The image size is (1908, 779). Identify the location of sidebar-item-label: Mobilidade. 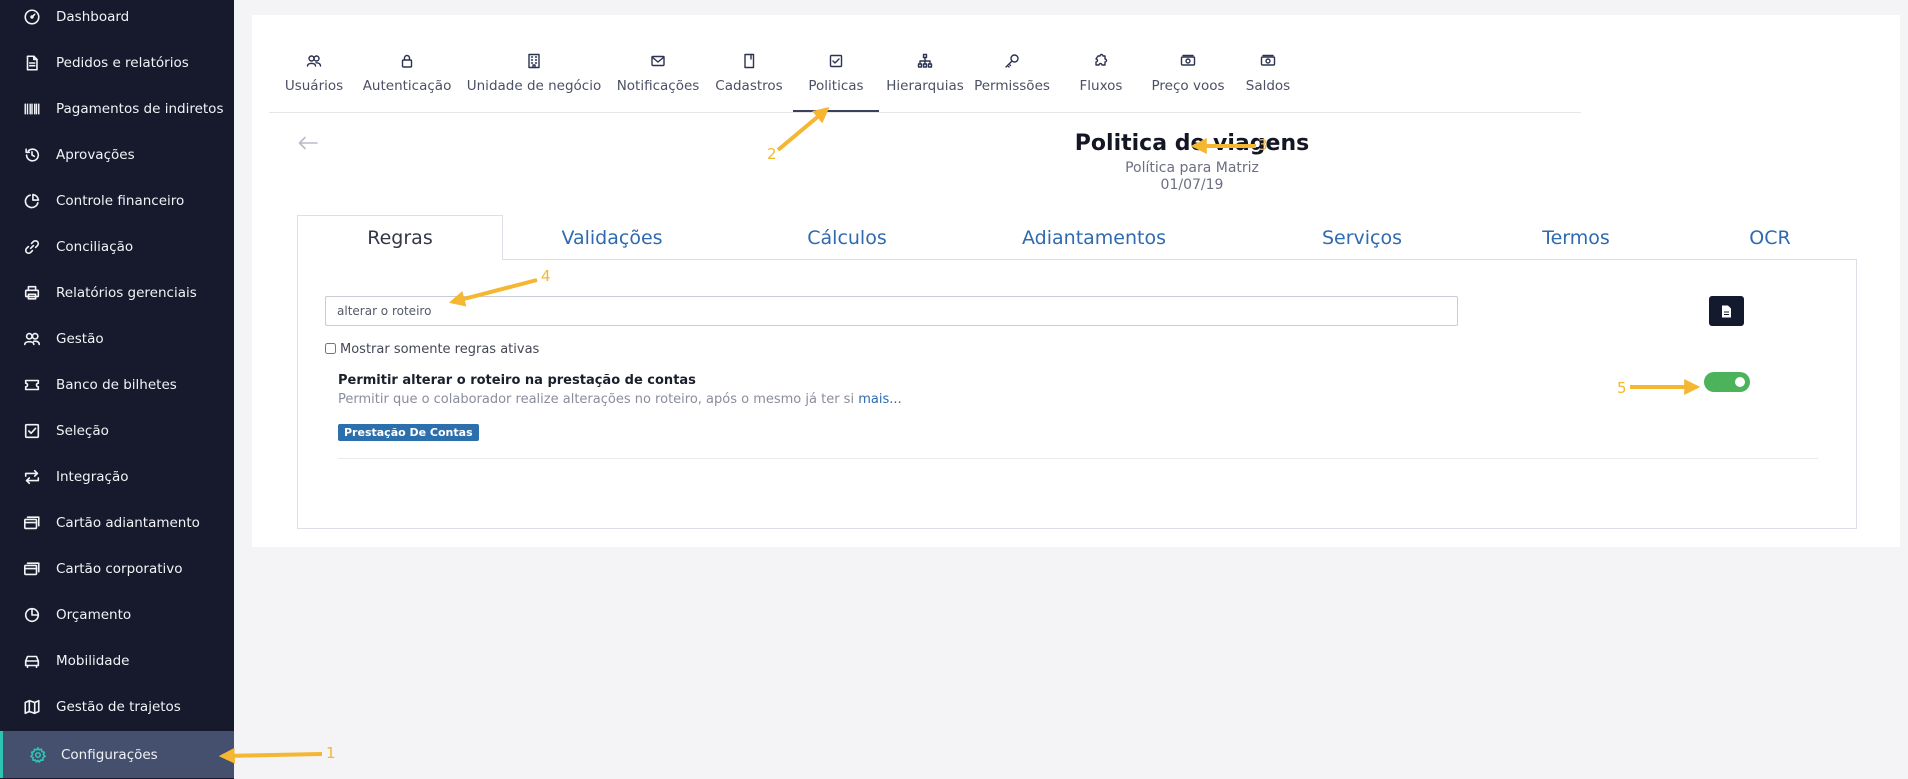
(93, 661).